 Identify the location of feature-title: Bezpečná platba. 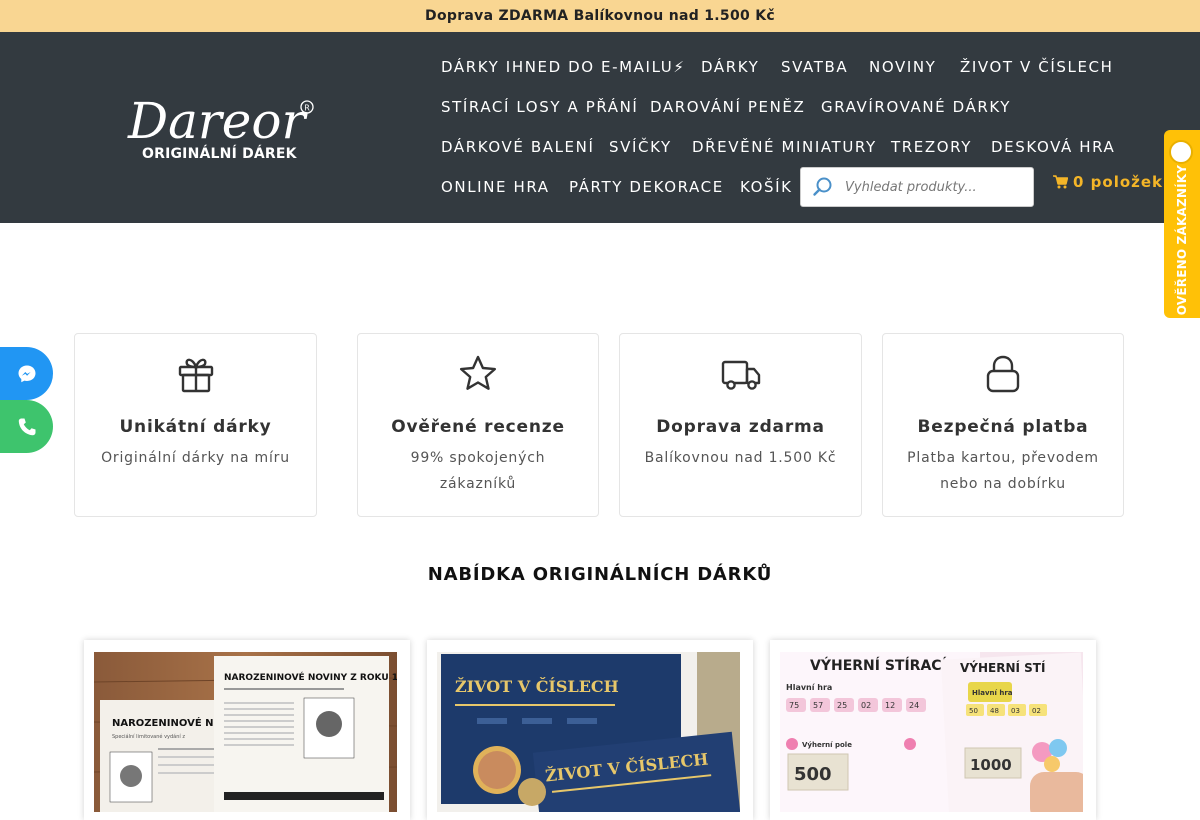
(1003, 427).